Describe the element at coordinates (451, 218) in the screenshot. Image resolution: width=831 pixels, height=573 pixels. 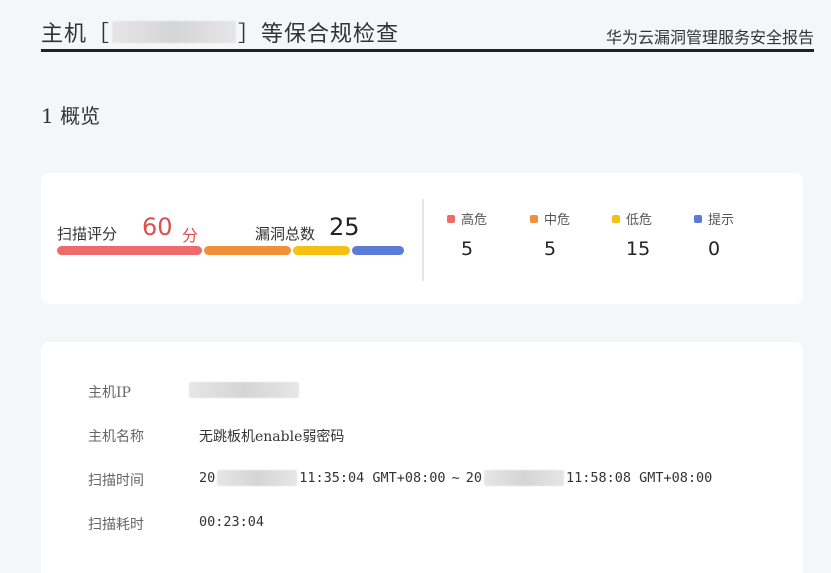
I see `high-dot-icon` at that location.